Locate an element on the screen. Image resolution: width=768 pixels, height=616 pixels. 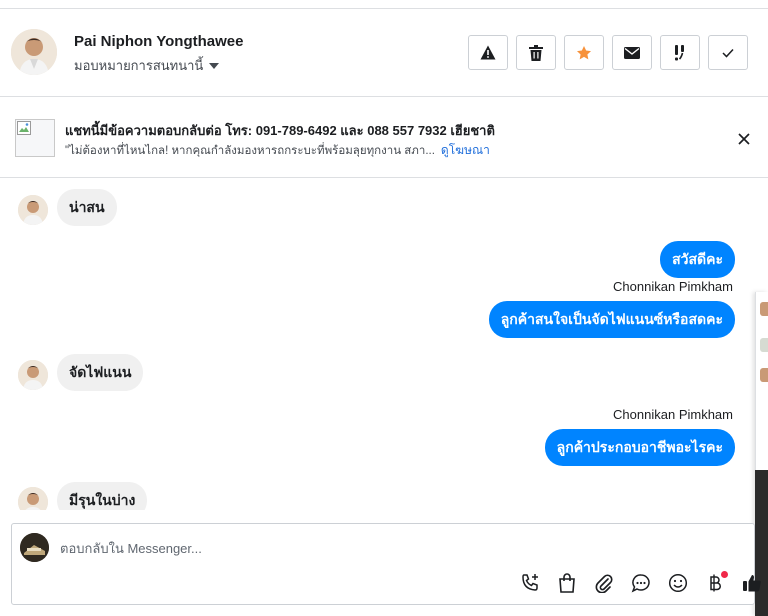
notification-dot is located at coordinates (724, 574).